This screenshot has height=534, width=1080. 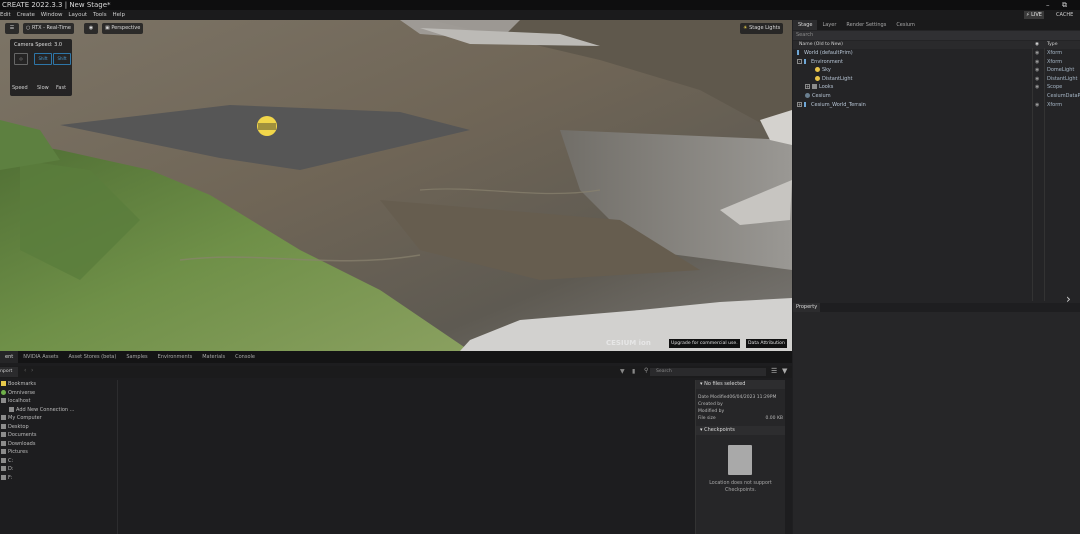 What do you see at coordinates (704, 343) in the screenshot?
I see `upgrade-button: Upgrade for commercial use.` at bounding box center [704, 343].